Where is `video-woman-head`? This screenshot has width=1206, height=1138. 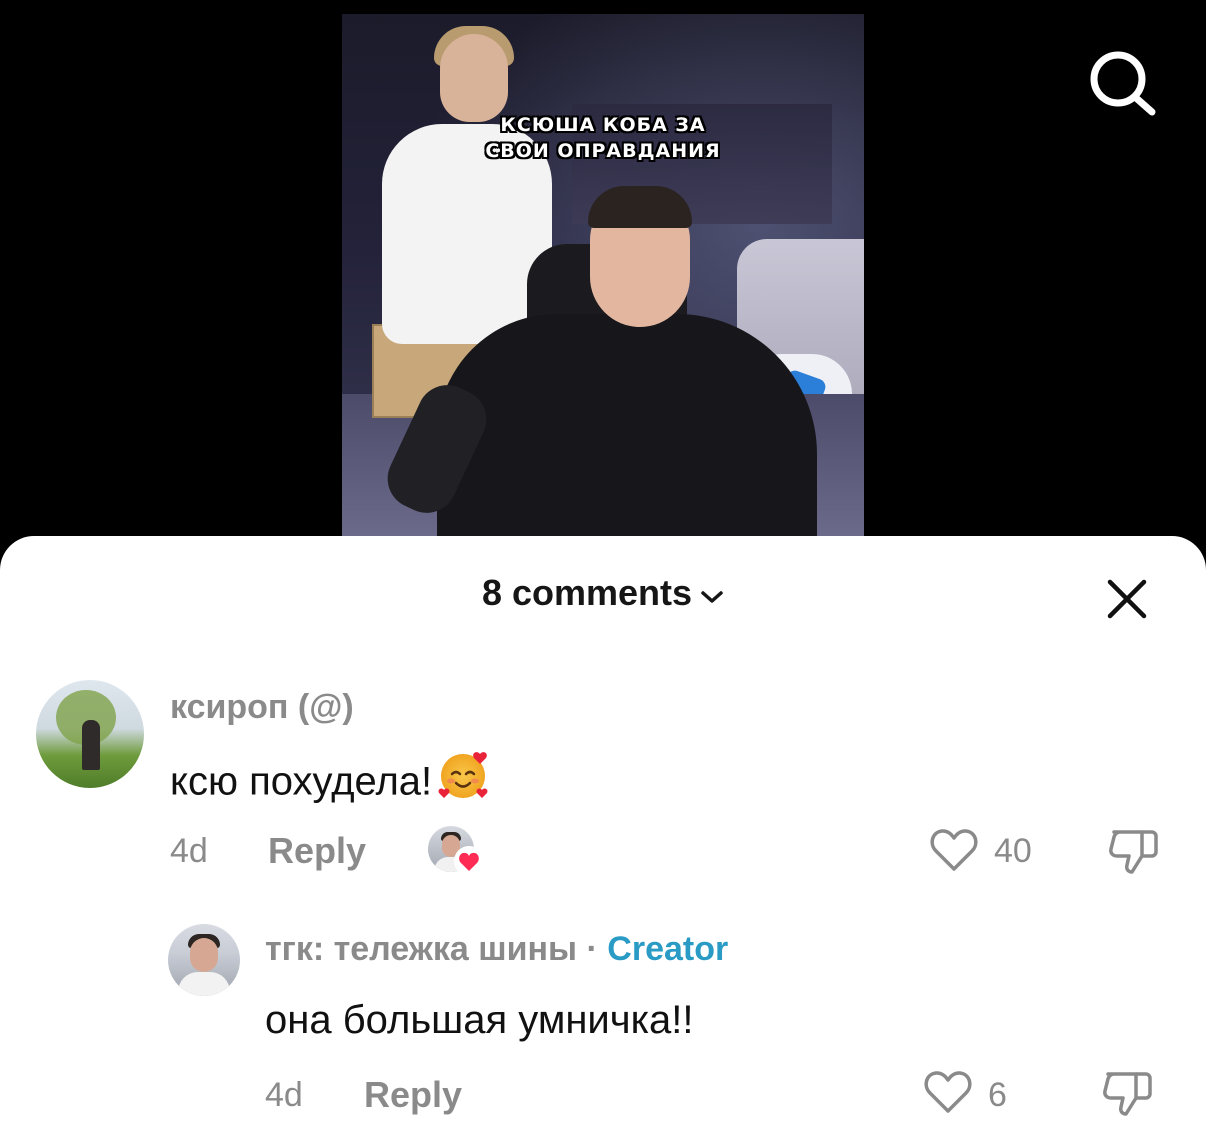
video-woman-head is located at coordinates (474, 78).